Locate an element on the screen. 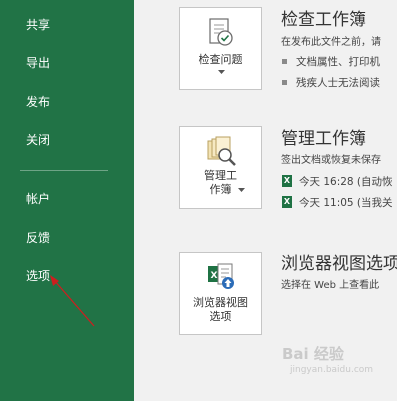  nav-feedback: 反馈 is located at coordinates (38, 238).